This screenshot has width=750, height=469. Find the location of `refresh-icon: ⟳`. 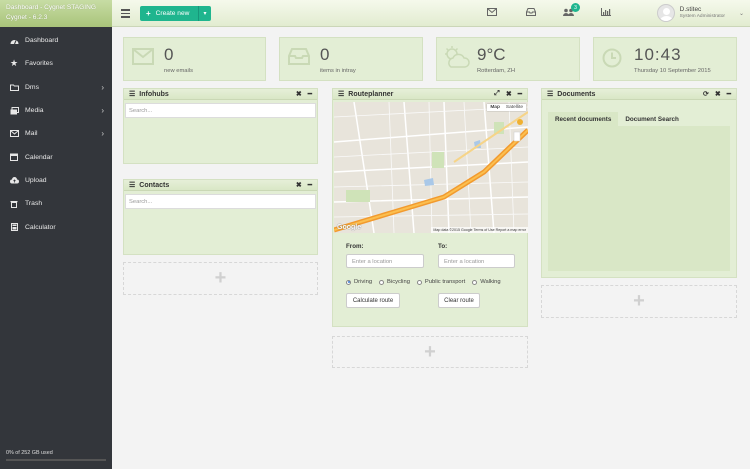

refresh-icon: ⟳ is located at coordinates (706, 94).